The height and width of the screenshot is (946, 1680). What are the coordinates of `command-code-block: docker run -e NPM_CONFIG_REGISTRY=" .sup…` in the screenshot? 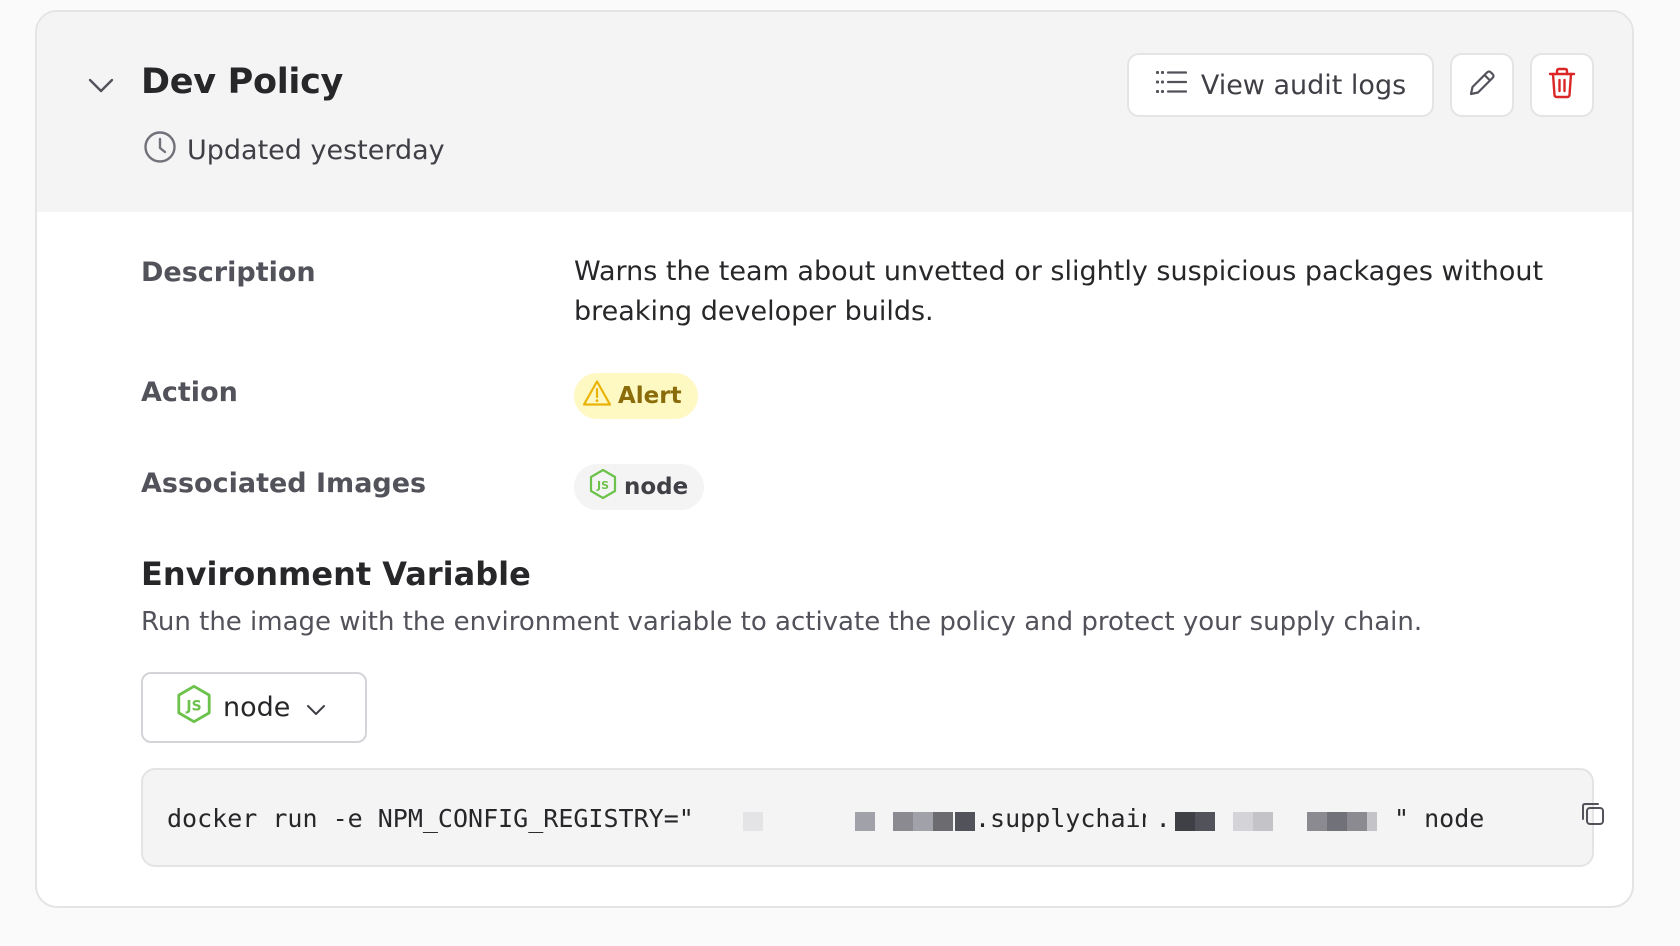 It's located at (872, 817).